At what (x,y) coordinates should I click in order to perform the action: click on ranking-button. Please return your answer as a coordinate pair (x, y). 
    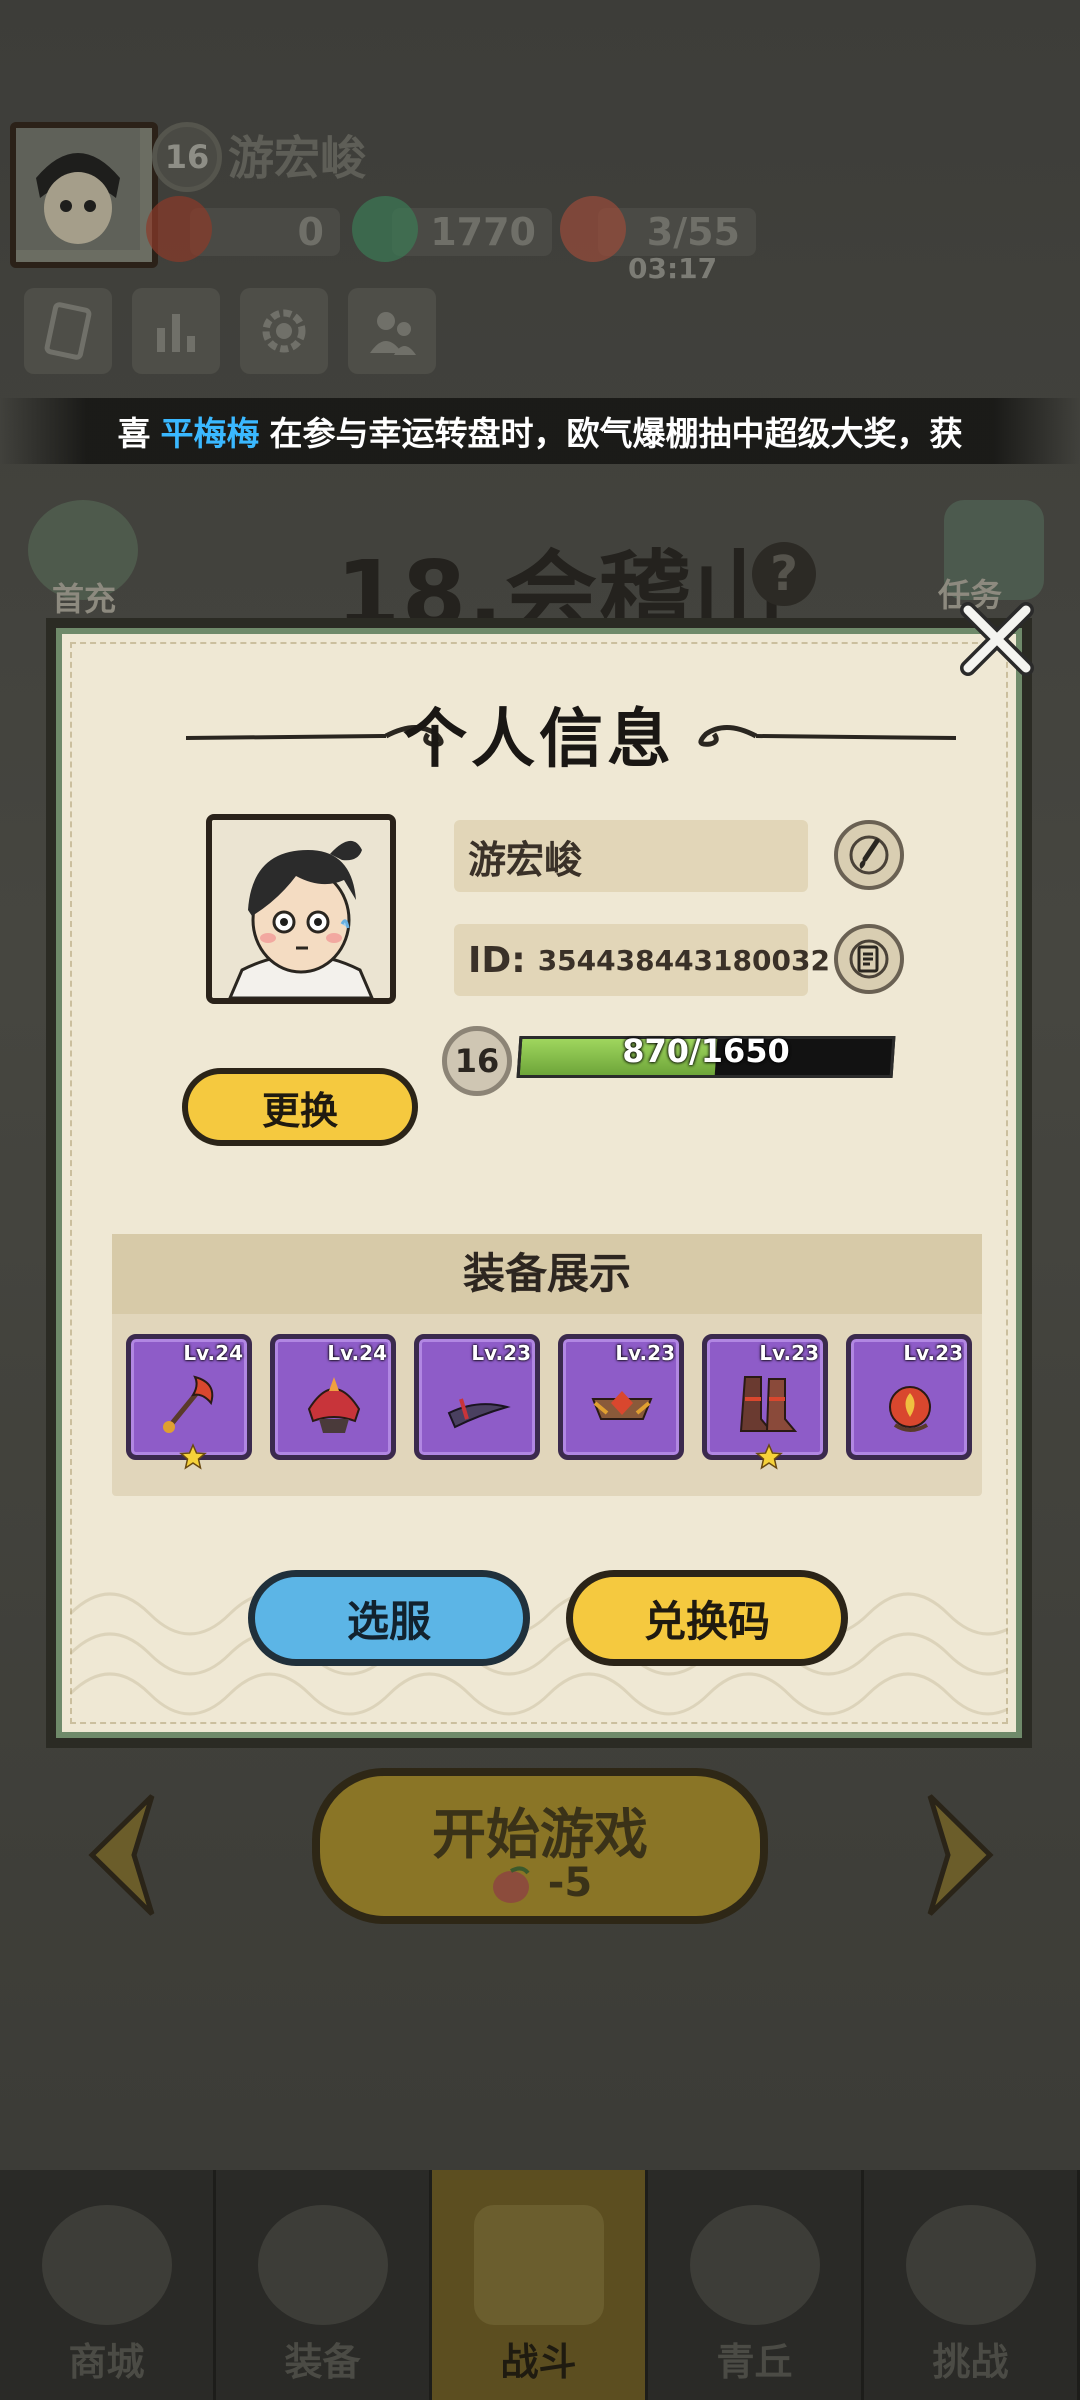
    Looking at the image, I should click on (176, 331).